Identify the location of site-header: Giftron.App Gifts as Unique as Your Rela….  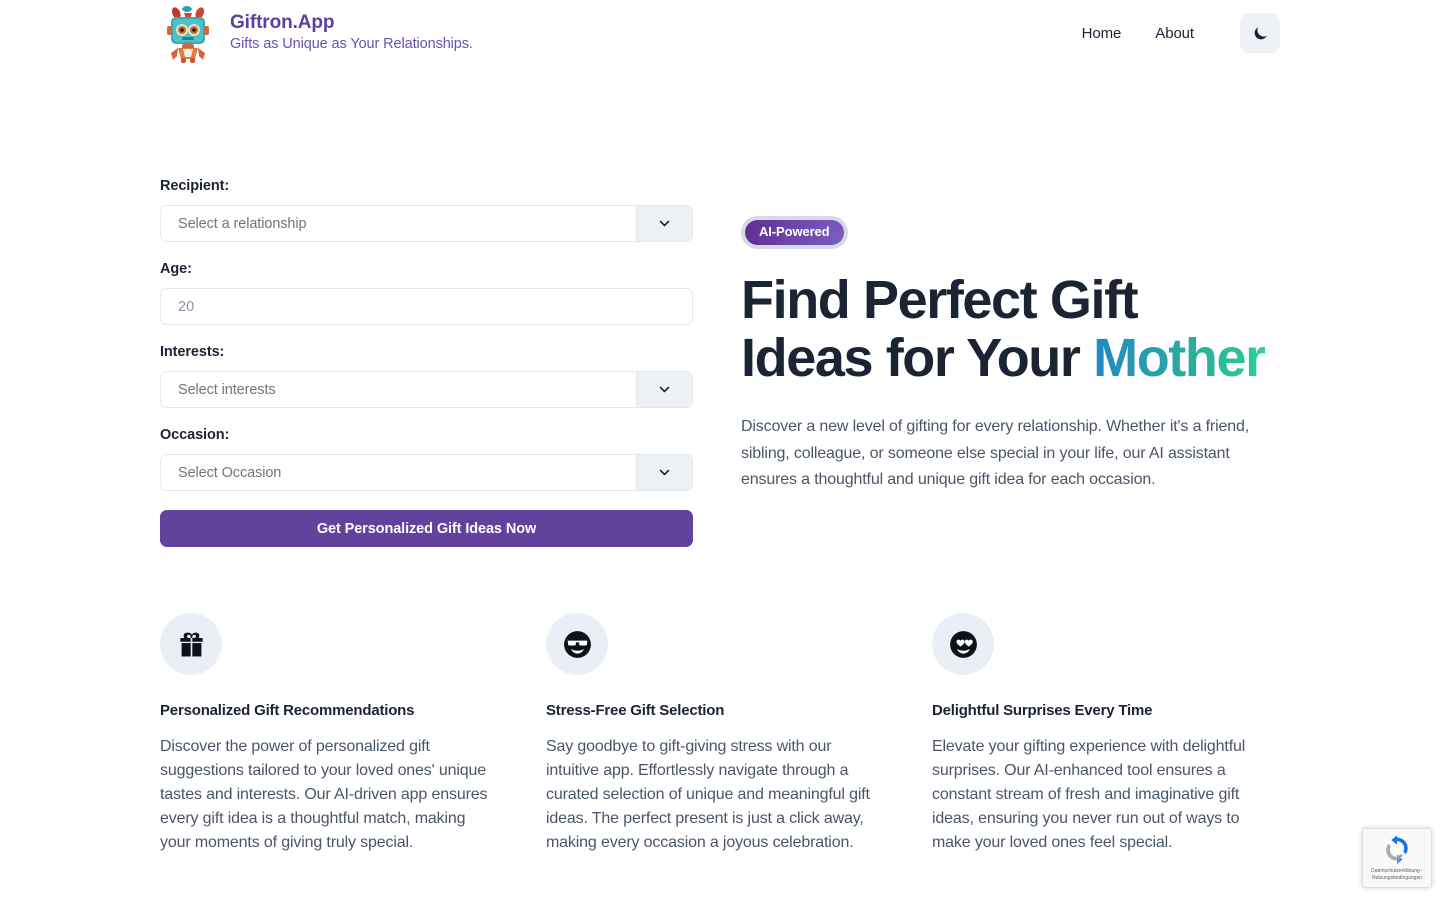
(720, 33).